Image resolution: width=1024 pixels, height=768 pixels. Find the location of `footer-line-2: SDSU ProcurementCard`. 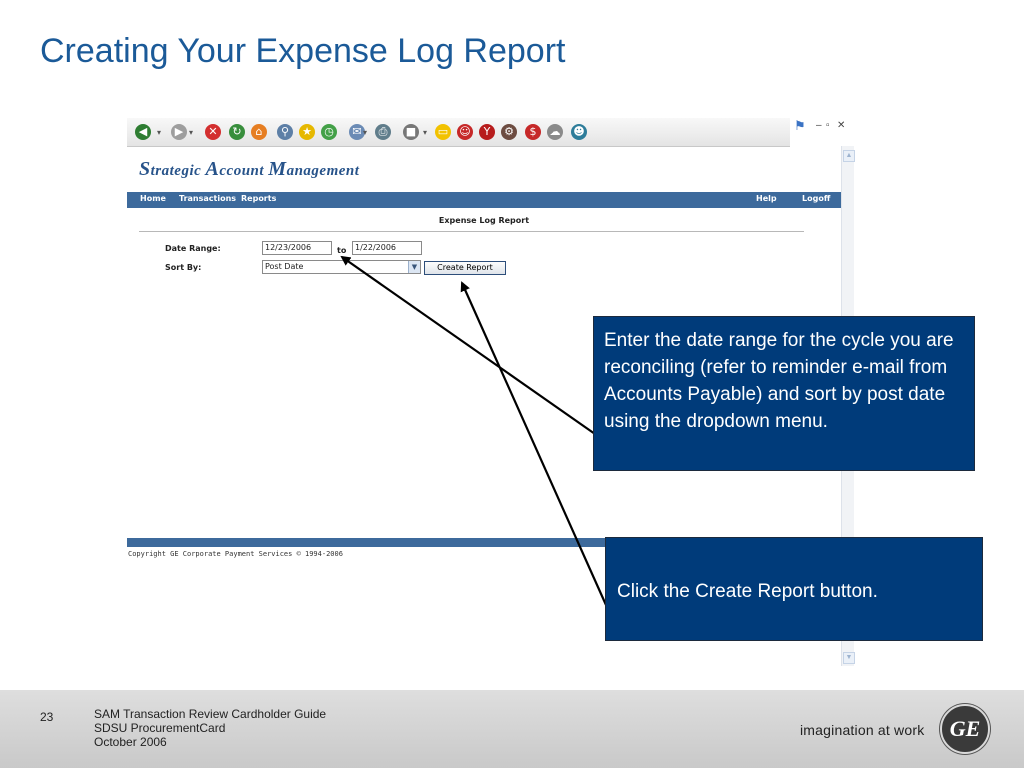

footer-line-2: SDSU ProcurementCard is located at coordinates (160, 728).